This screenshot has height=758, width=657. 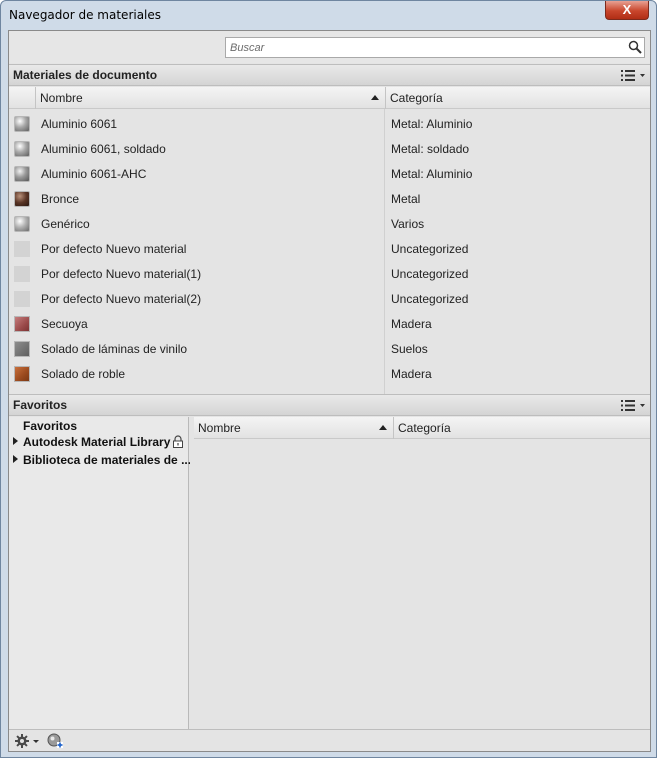 I want to click on search-box, so click(x=435, y=47).